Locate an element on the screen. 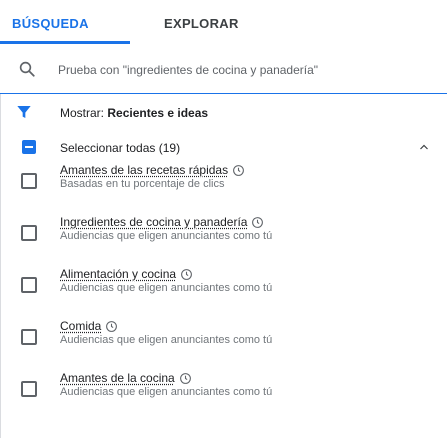 This screenshot has height=438, width=447. item-title: Comida is located at coordinates (80, 326).